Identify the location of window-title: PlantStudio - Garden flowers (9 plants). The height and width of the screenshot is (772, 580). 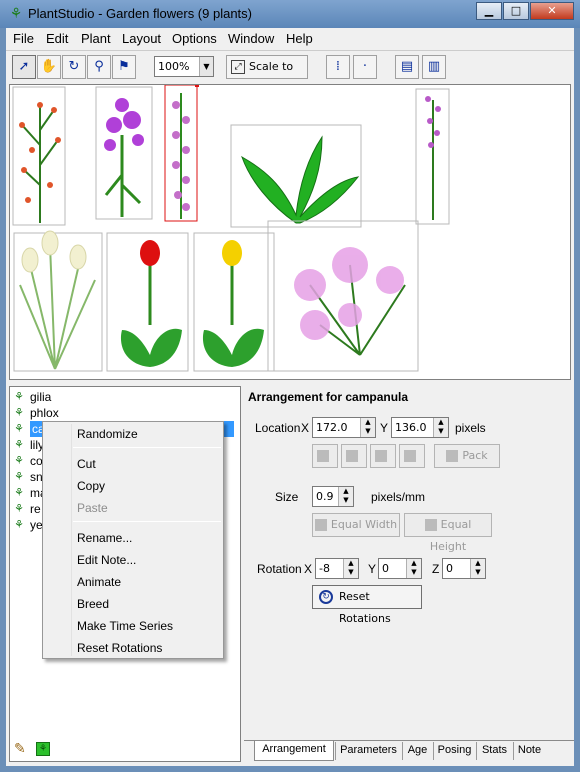
(140, 13).